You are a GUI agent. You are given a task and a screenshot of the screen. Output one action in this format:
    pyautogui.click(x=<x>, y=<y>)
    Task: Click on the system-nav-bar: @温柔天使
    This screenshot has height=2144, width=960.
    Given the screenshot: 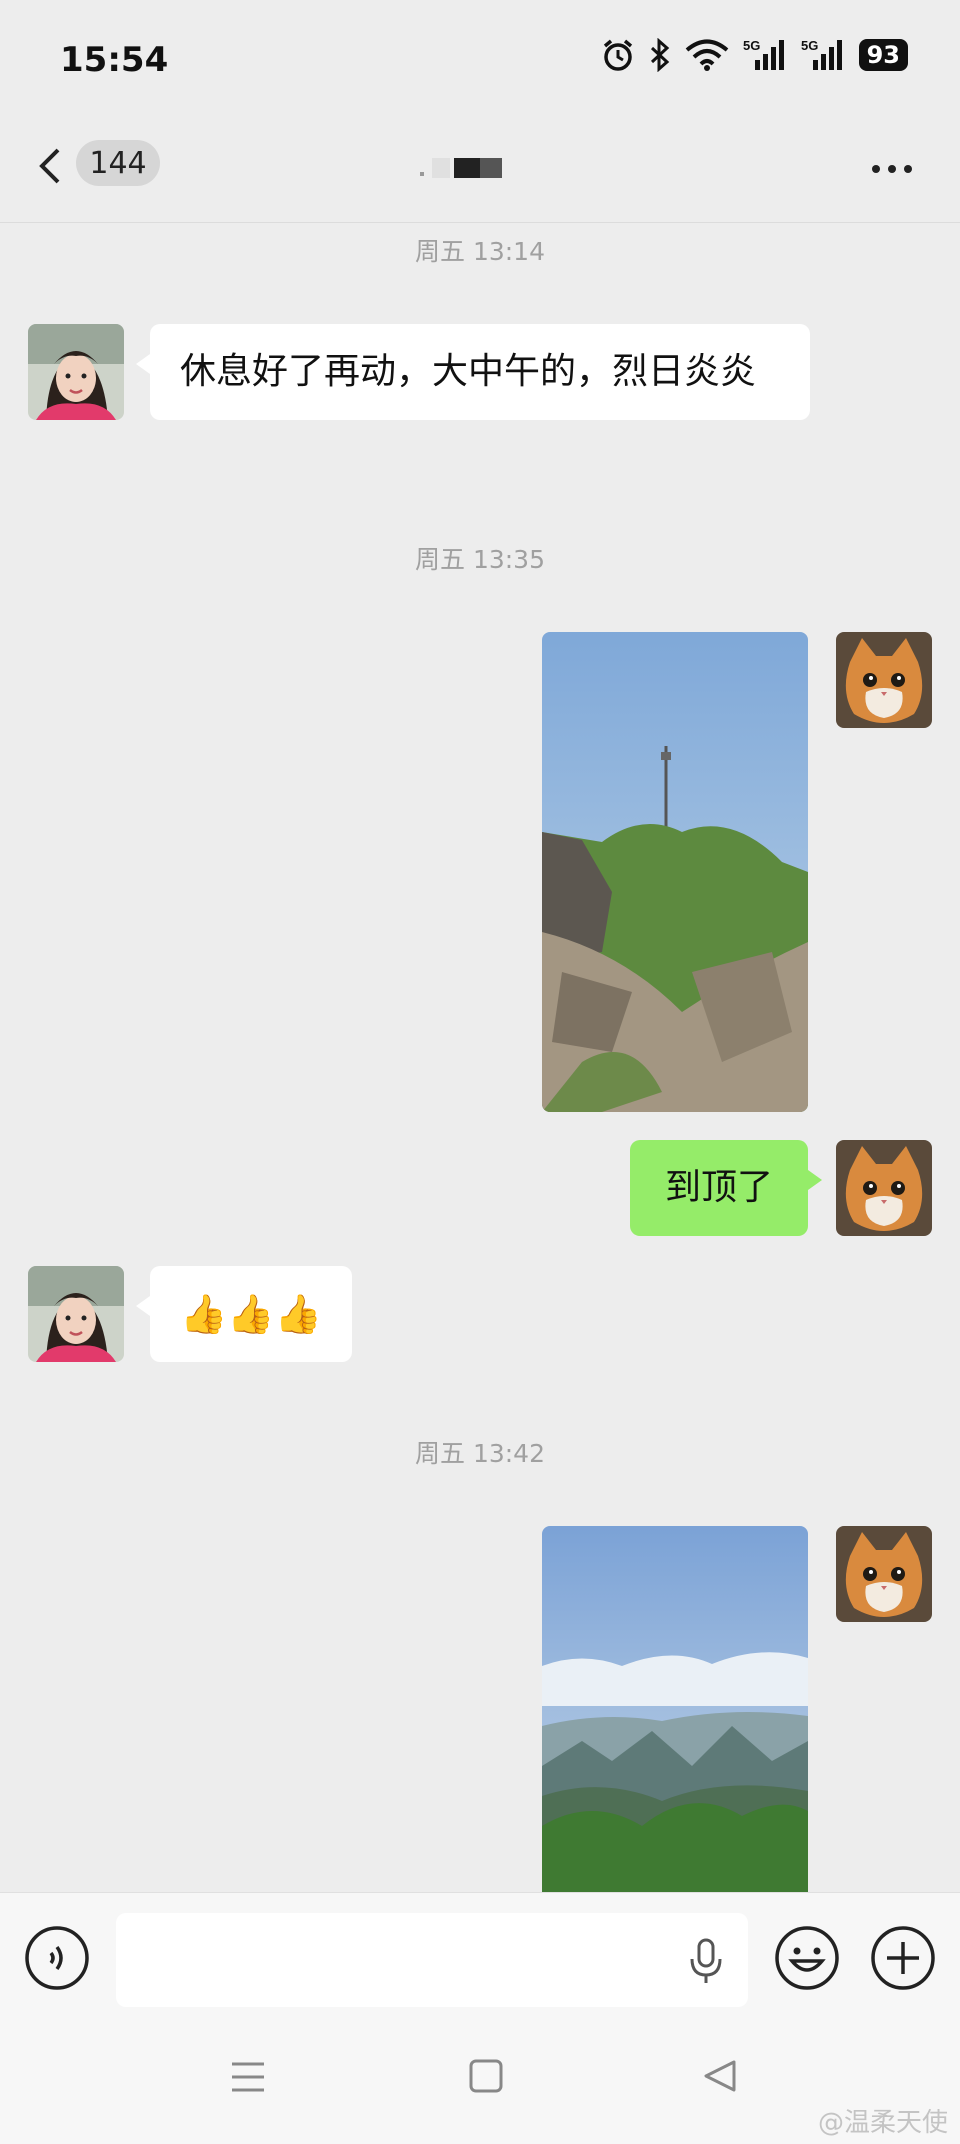 What is the action you would take?
    pyautogui.click(x=480, y=2078)
    